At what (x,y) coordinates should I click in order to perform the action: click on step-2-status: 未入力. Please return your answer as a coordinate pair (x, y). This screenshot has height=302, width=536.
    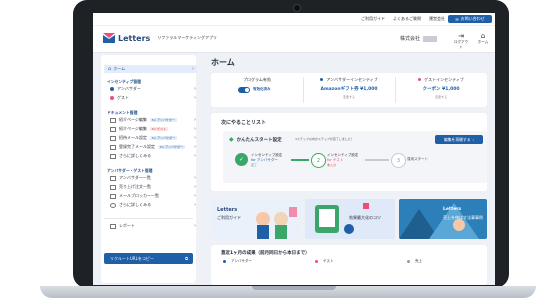
    Looking at the image, I should click on (332, 165).